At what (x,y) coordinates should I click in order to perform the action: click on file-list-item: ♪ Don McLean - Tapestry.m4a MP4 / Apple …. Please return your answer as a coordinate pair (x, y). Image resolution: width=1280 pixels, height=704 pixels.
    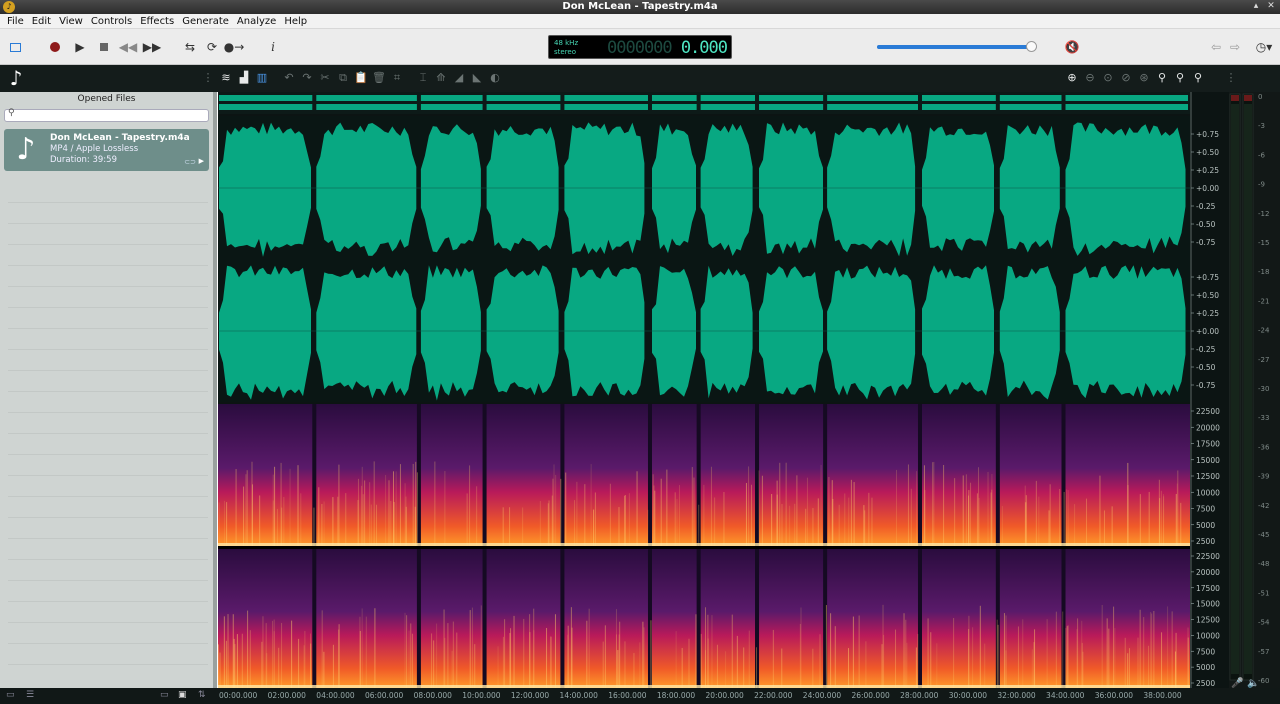
    Looking at the image, I should click on (106, 150).